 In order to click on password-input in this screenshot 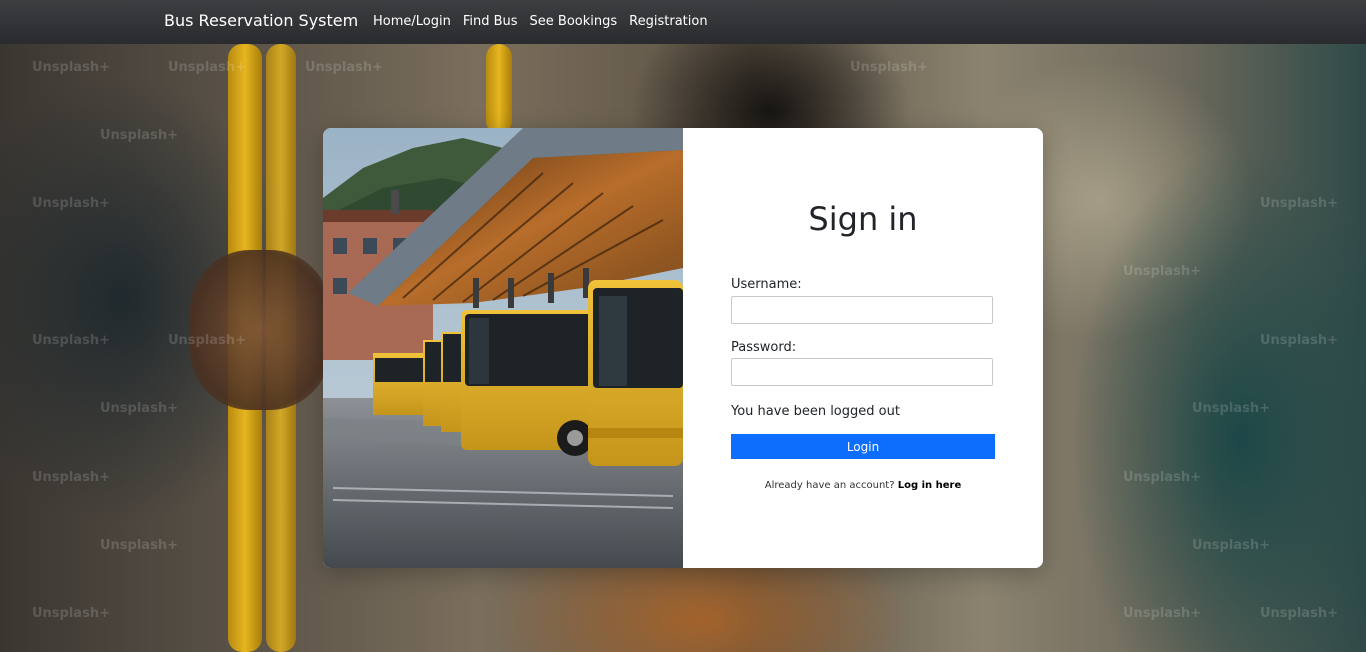, I will do `click(862, 372)`.